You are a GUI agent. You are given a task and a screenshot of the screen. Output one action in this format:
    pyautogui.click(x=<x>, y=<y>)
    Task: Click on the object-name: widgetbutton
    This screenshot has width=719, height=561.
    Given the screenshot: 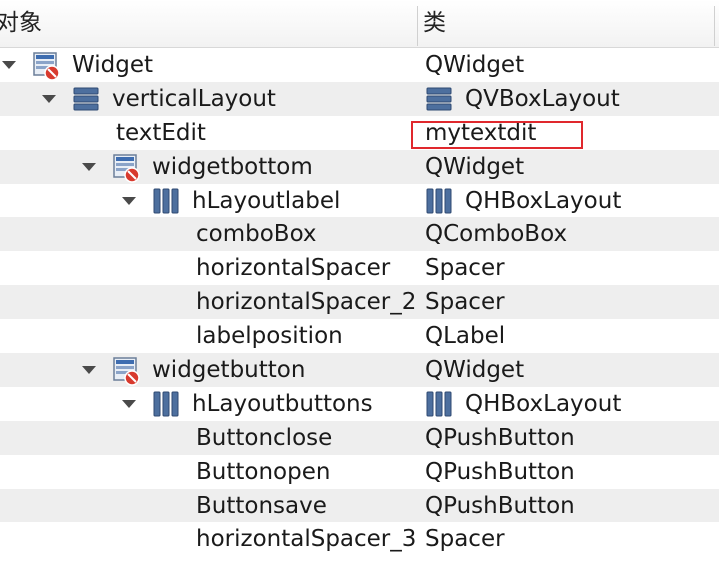 What is the action you would take?
    pyautogui.click(x=229, y=369)
    